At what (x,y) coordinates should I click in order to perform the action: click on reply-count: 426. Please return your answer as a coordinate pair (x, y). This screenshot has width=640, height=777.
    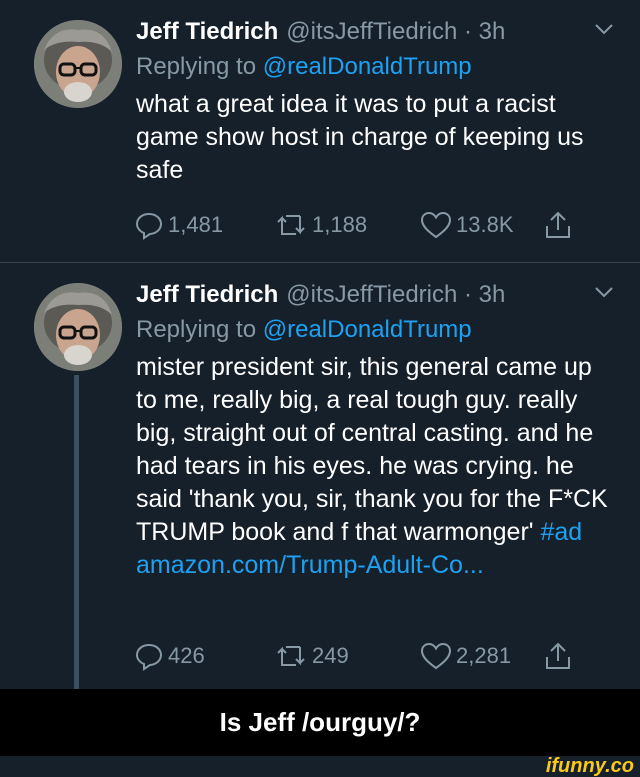
    Looking at the image, I should click on (186, 655).